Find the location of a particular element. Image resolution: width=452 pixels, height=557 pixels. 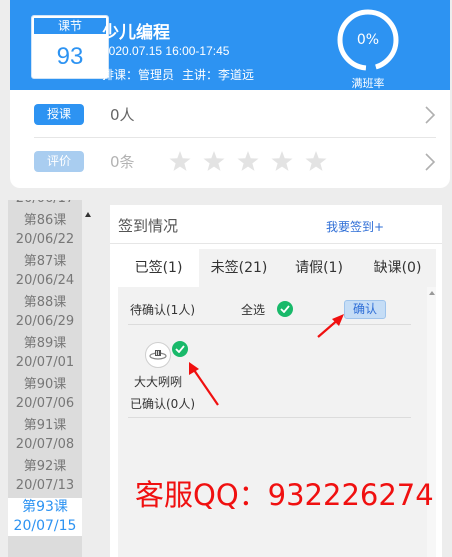

select-all-label: 全选 is located at coordinates (253, 309).